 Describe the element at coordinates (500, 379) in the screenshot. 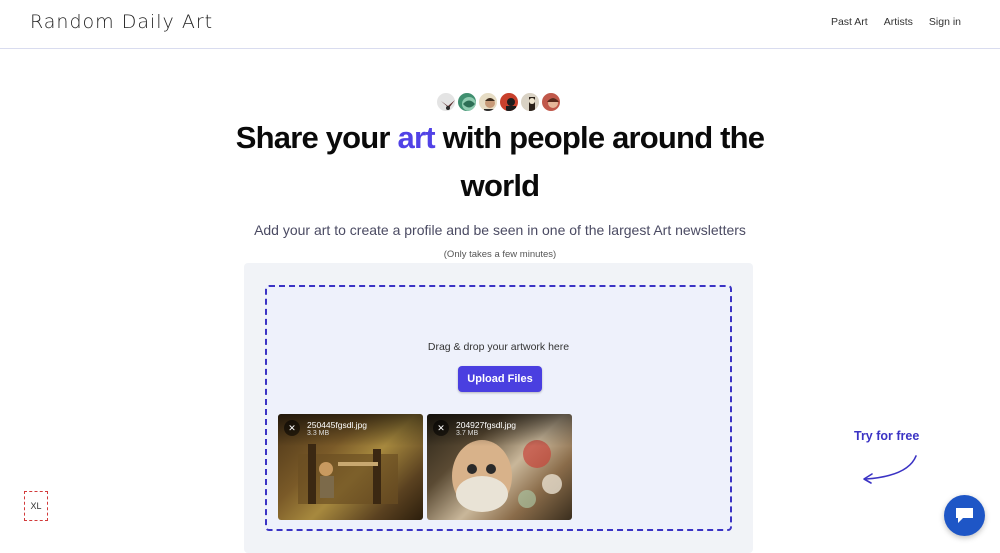

I see `upload-files-button: Upload Files` at that location.